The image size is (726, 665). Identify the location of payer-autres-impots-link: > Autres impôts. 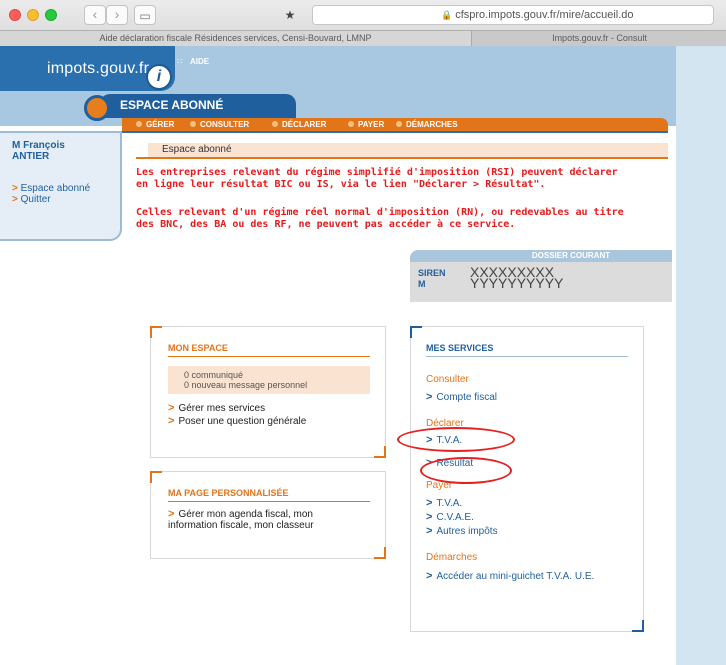
(462, 531).